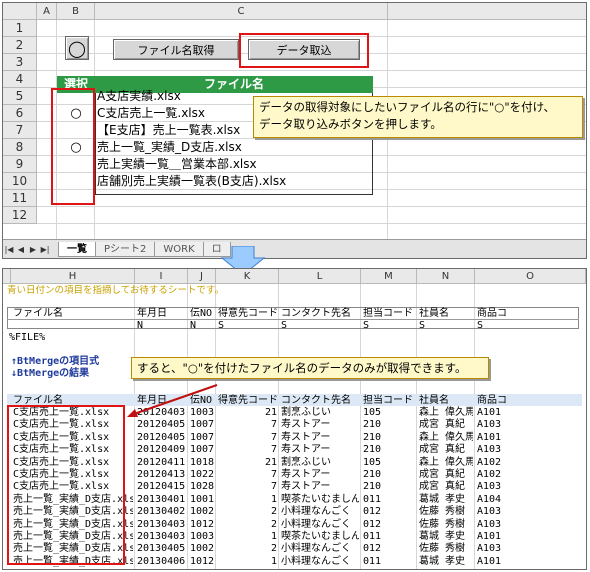 The height and width of the screenshot is (572, 590). What do you see at coordinates (20, 113) in the screenshot?
I see `row-header: 6` at bounding box center [20, 113].